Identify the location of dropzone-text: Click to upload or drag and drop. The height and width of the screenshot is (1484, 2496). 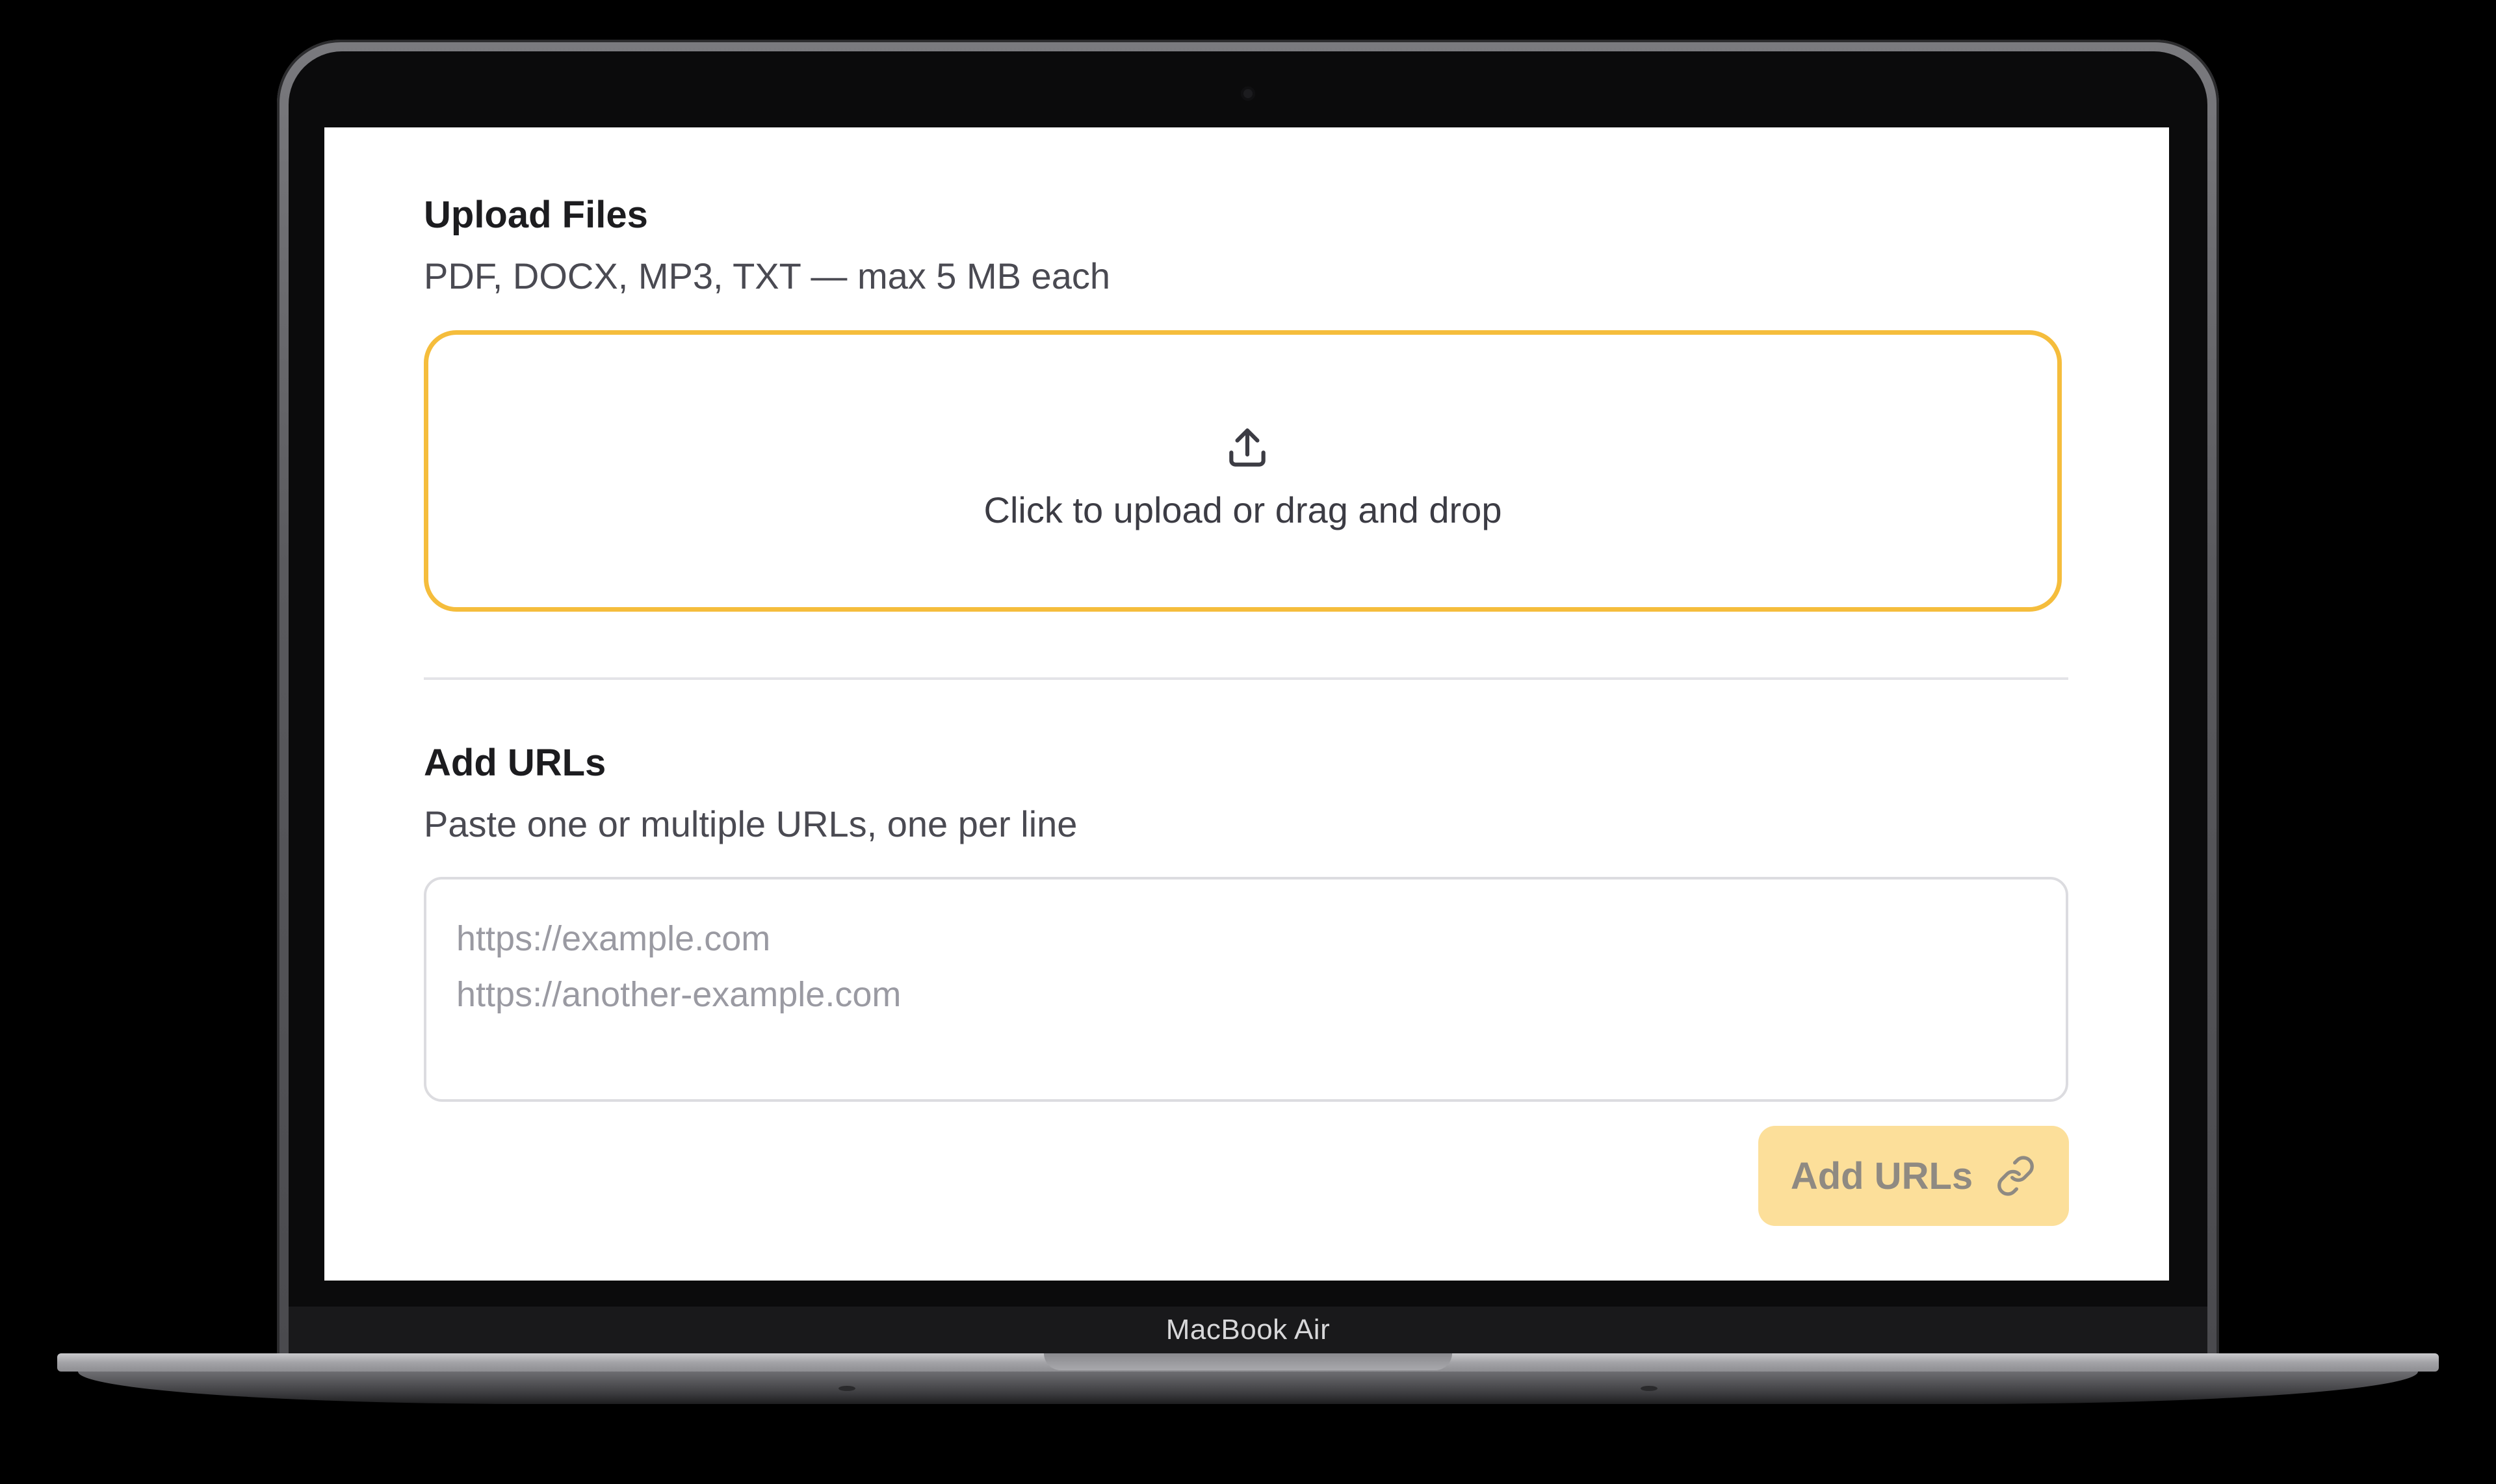
(1243, 510).